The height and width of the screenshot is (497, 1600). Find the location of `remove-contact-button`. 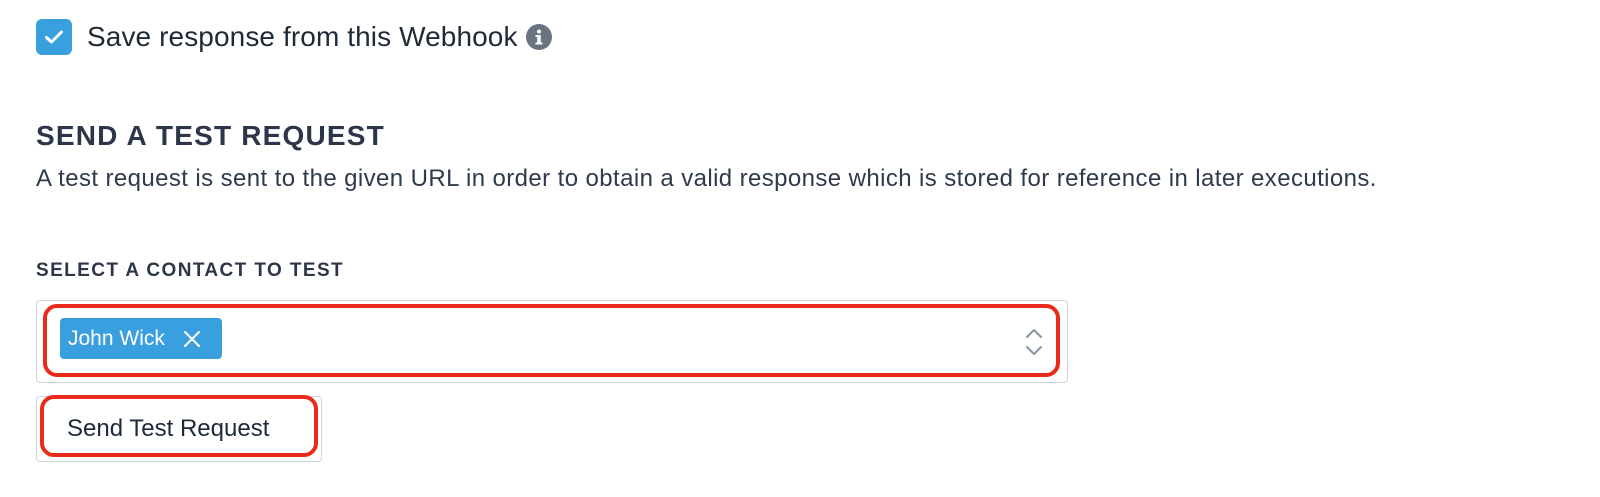

remove-contact-button is located at coordinates (192, 339).